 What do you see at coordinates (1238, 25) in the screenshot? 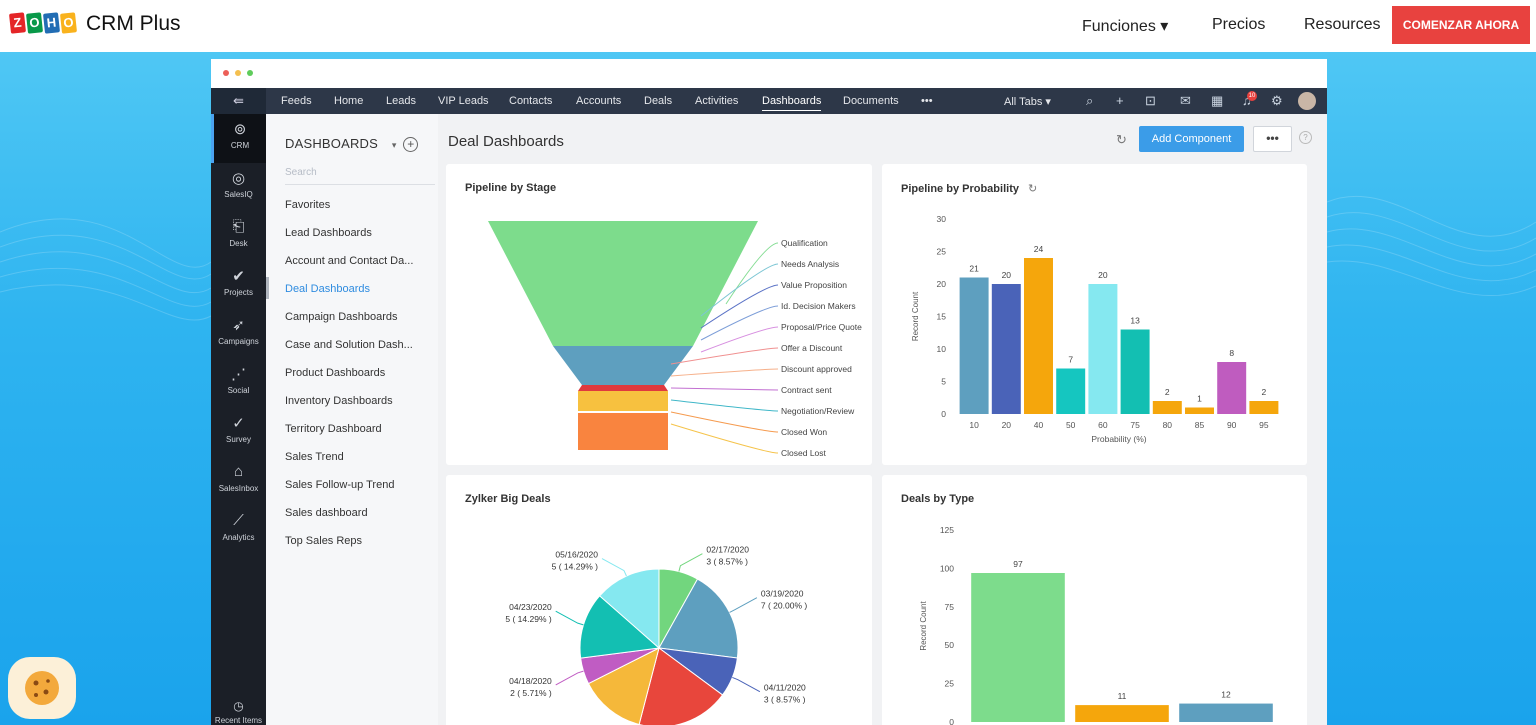
I see `nav-precios: Precios` at bounding box center [1238, 25].